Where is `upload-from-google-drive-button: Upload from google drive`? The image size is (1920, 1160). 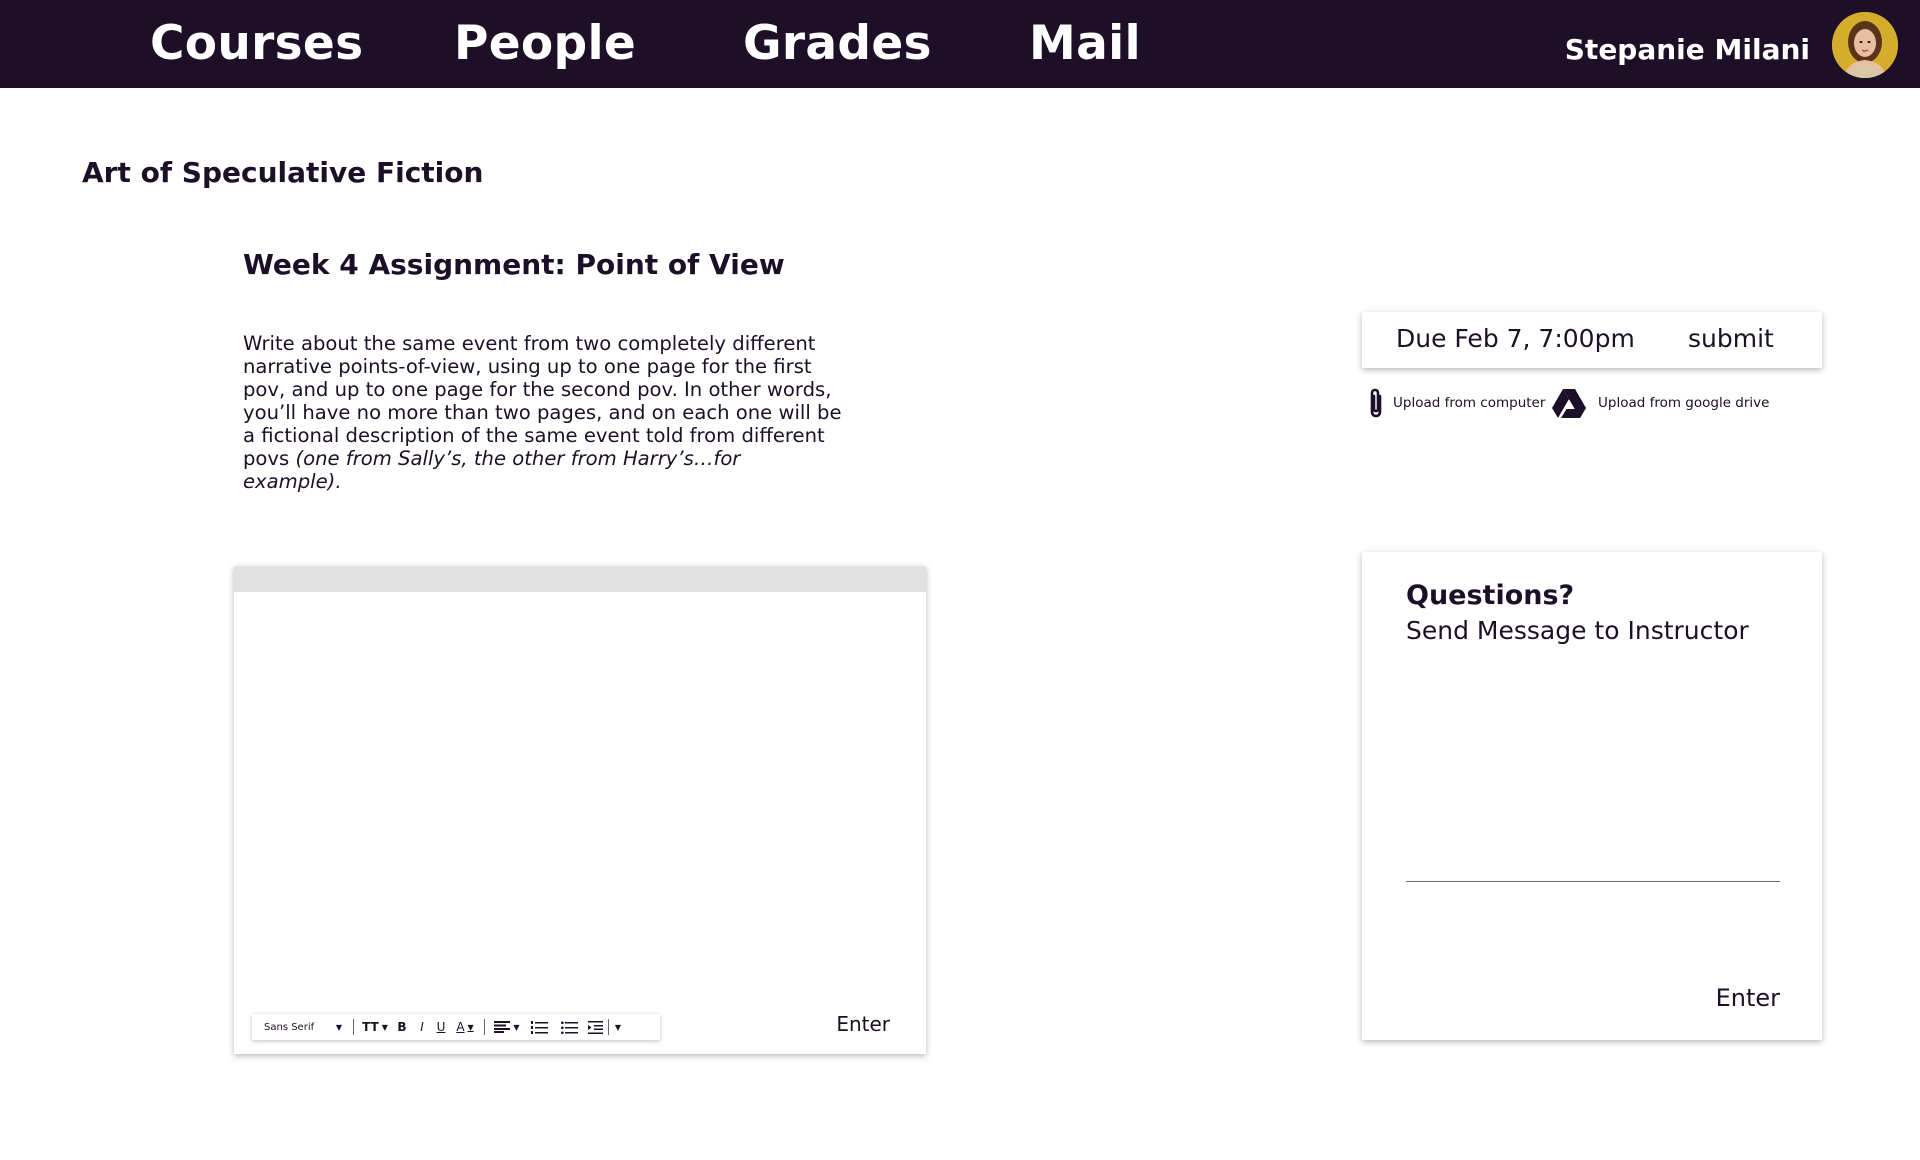 upload-from-google-drive-button: Upload from google drive is located at coordinates (1660, 403).